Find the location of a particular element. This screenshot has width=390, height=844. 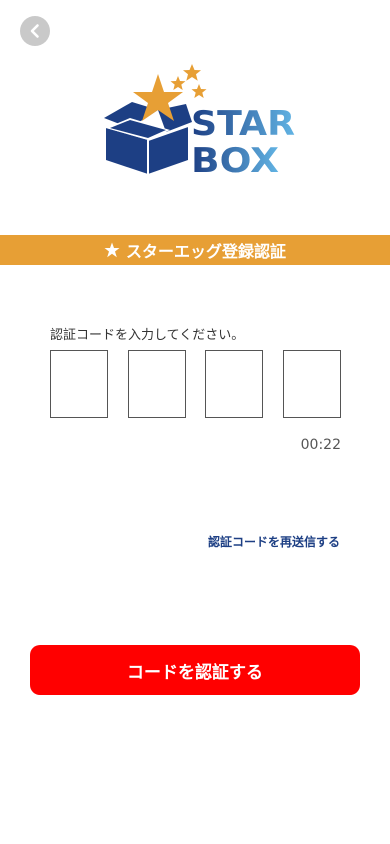

code-input-group is located at coordinates (195, 384).